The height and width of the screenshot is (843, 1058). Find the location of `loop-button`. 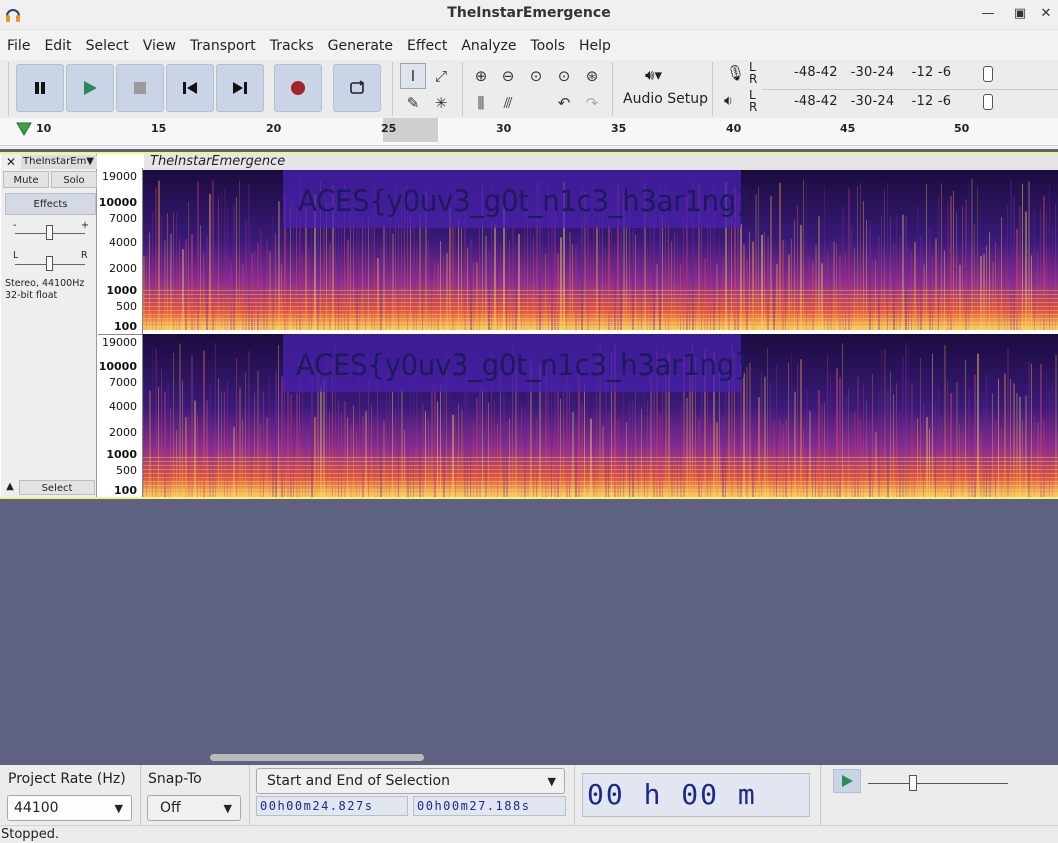

loop-button is located at coordinates (357, 88).